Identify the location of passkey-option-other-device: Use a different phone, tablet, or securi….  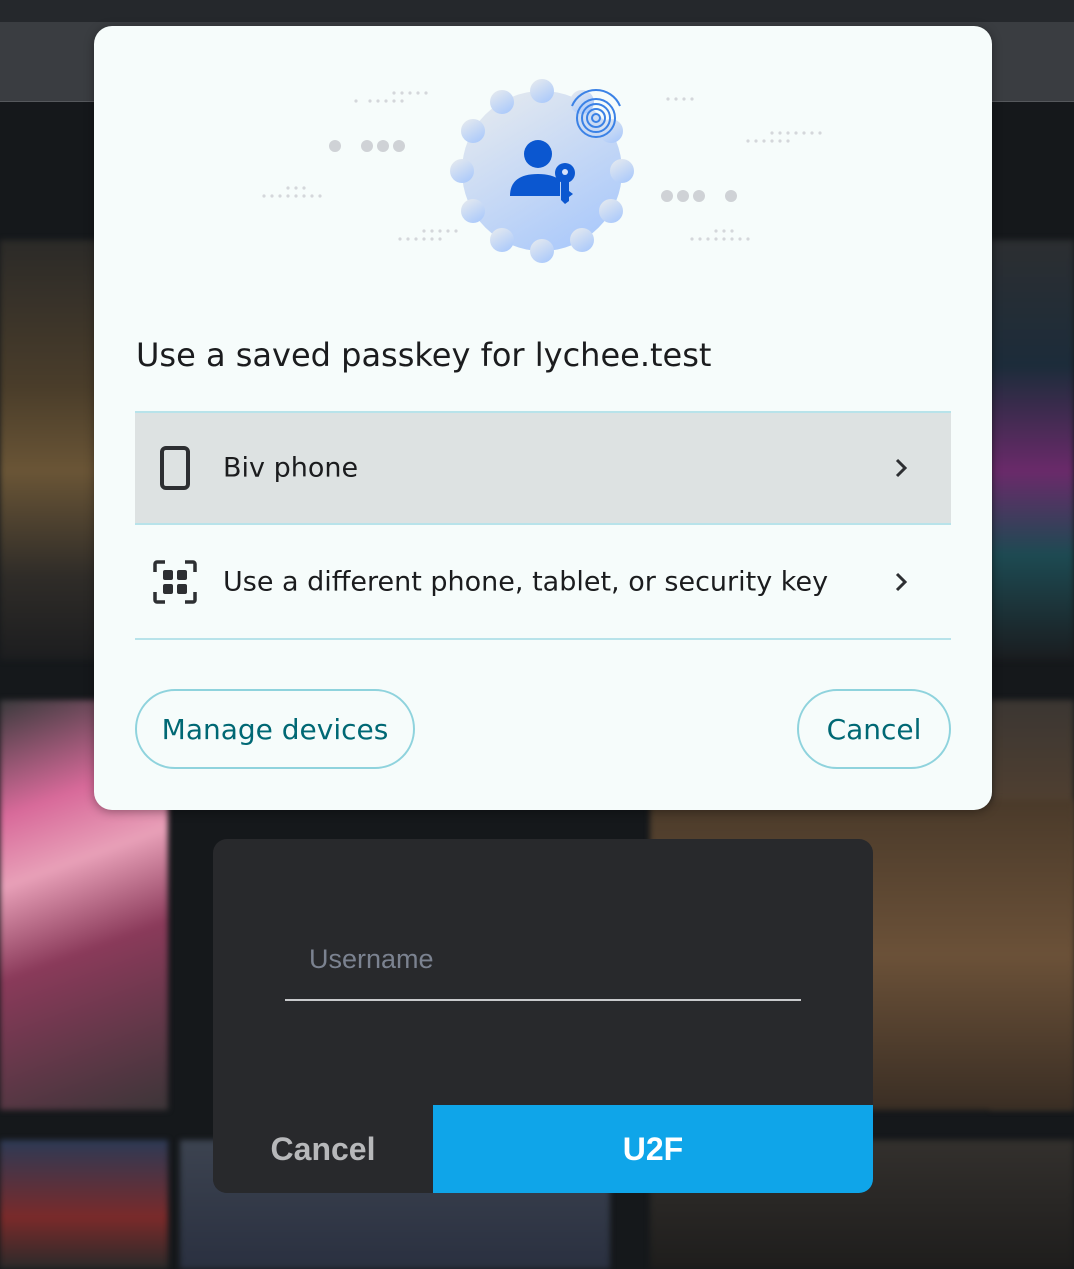
(543, 583).